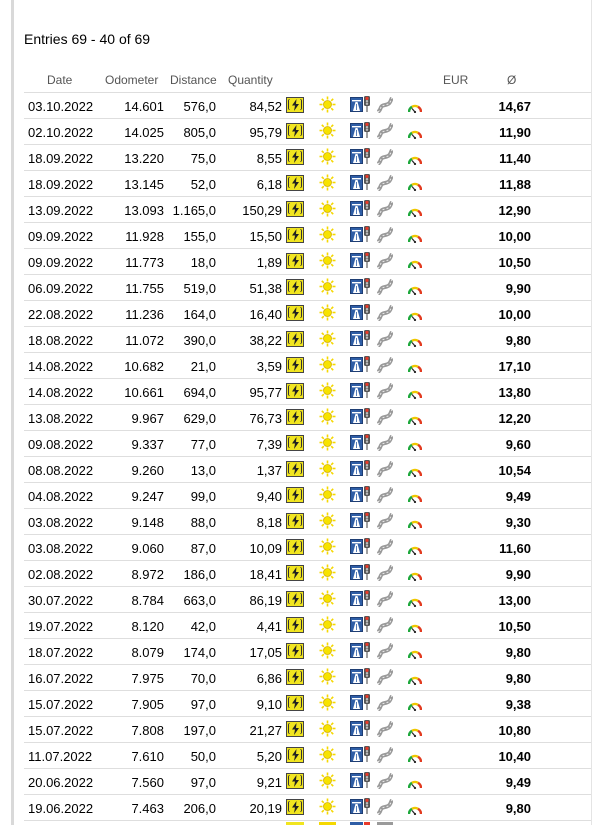 The image size is (603, 825). I want to click on table-row: 19.06.2022 7.463 206,0 20,19 9,80, so click(307, 807).